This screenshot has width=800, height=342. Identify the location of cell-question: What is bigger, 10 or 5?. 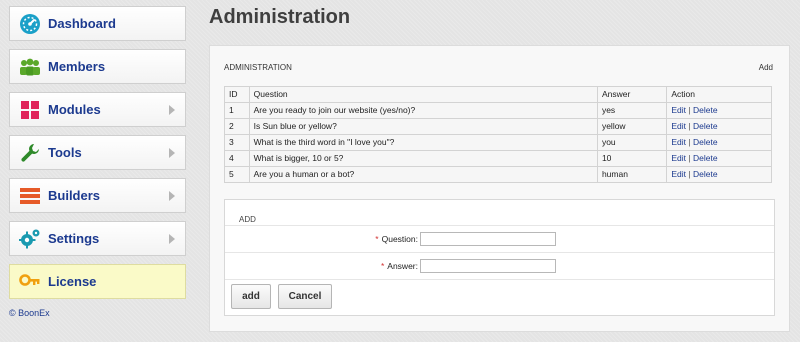
(423, 158).